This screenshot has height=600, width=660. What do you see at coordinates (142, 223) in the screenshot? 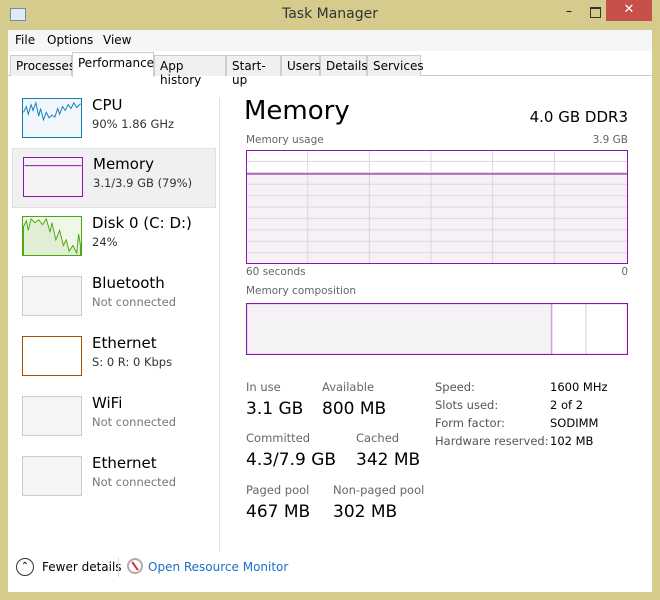
I see `disk-label: Disk 0 (C: D:)` at bounding box center [142, 223].